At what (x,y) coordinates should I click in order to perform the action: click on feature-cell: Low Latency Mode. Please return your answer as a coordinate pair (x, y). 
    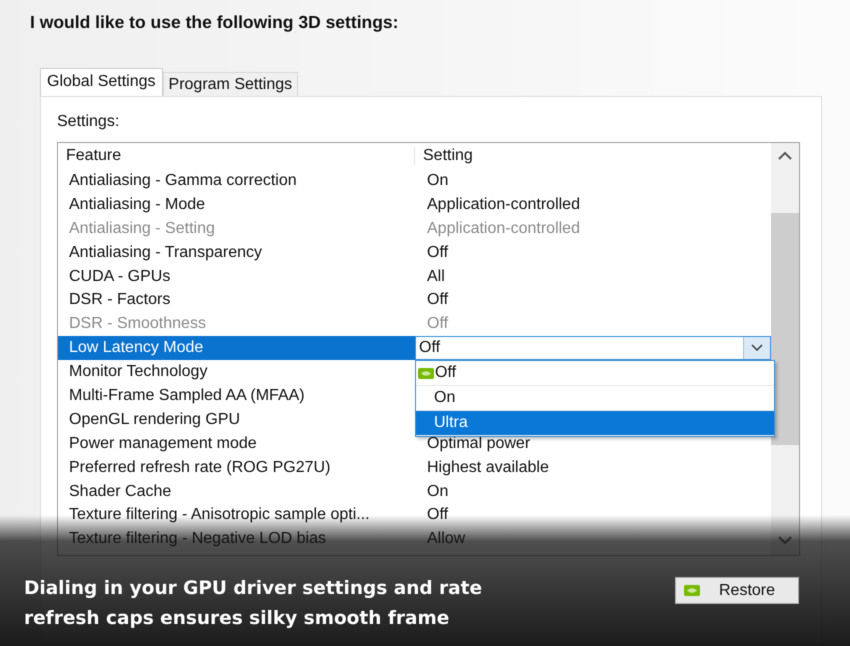
    Looking at the image, I should click on (236, 348).